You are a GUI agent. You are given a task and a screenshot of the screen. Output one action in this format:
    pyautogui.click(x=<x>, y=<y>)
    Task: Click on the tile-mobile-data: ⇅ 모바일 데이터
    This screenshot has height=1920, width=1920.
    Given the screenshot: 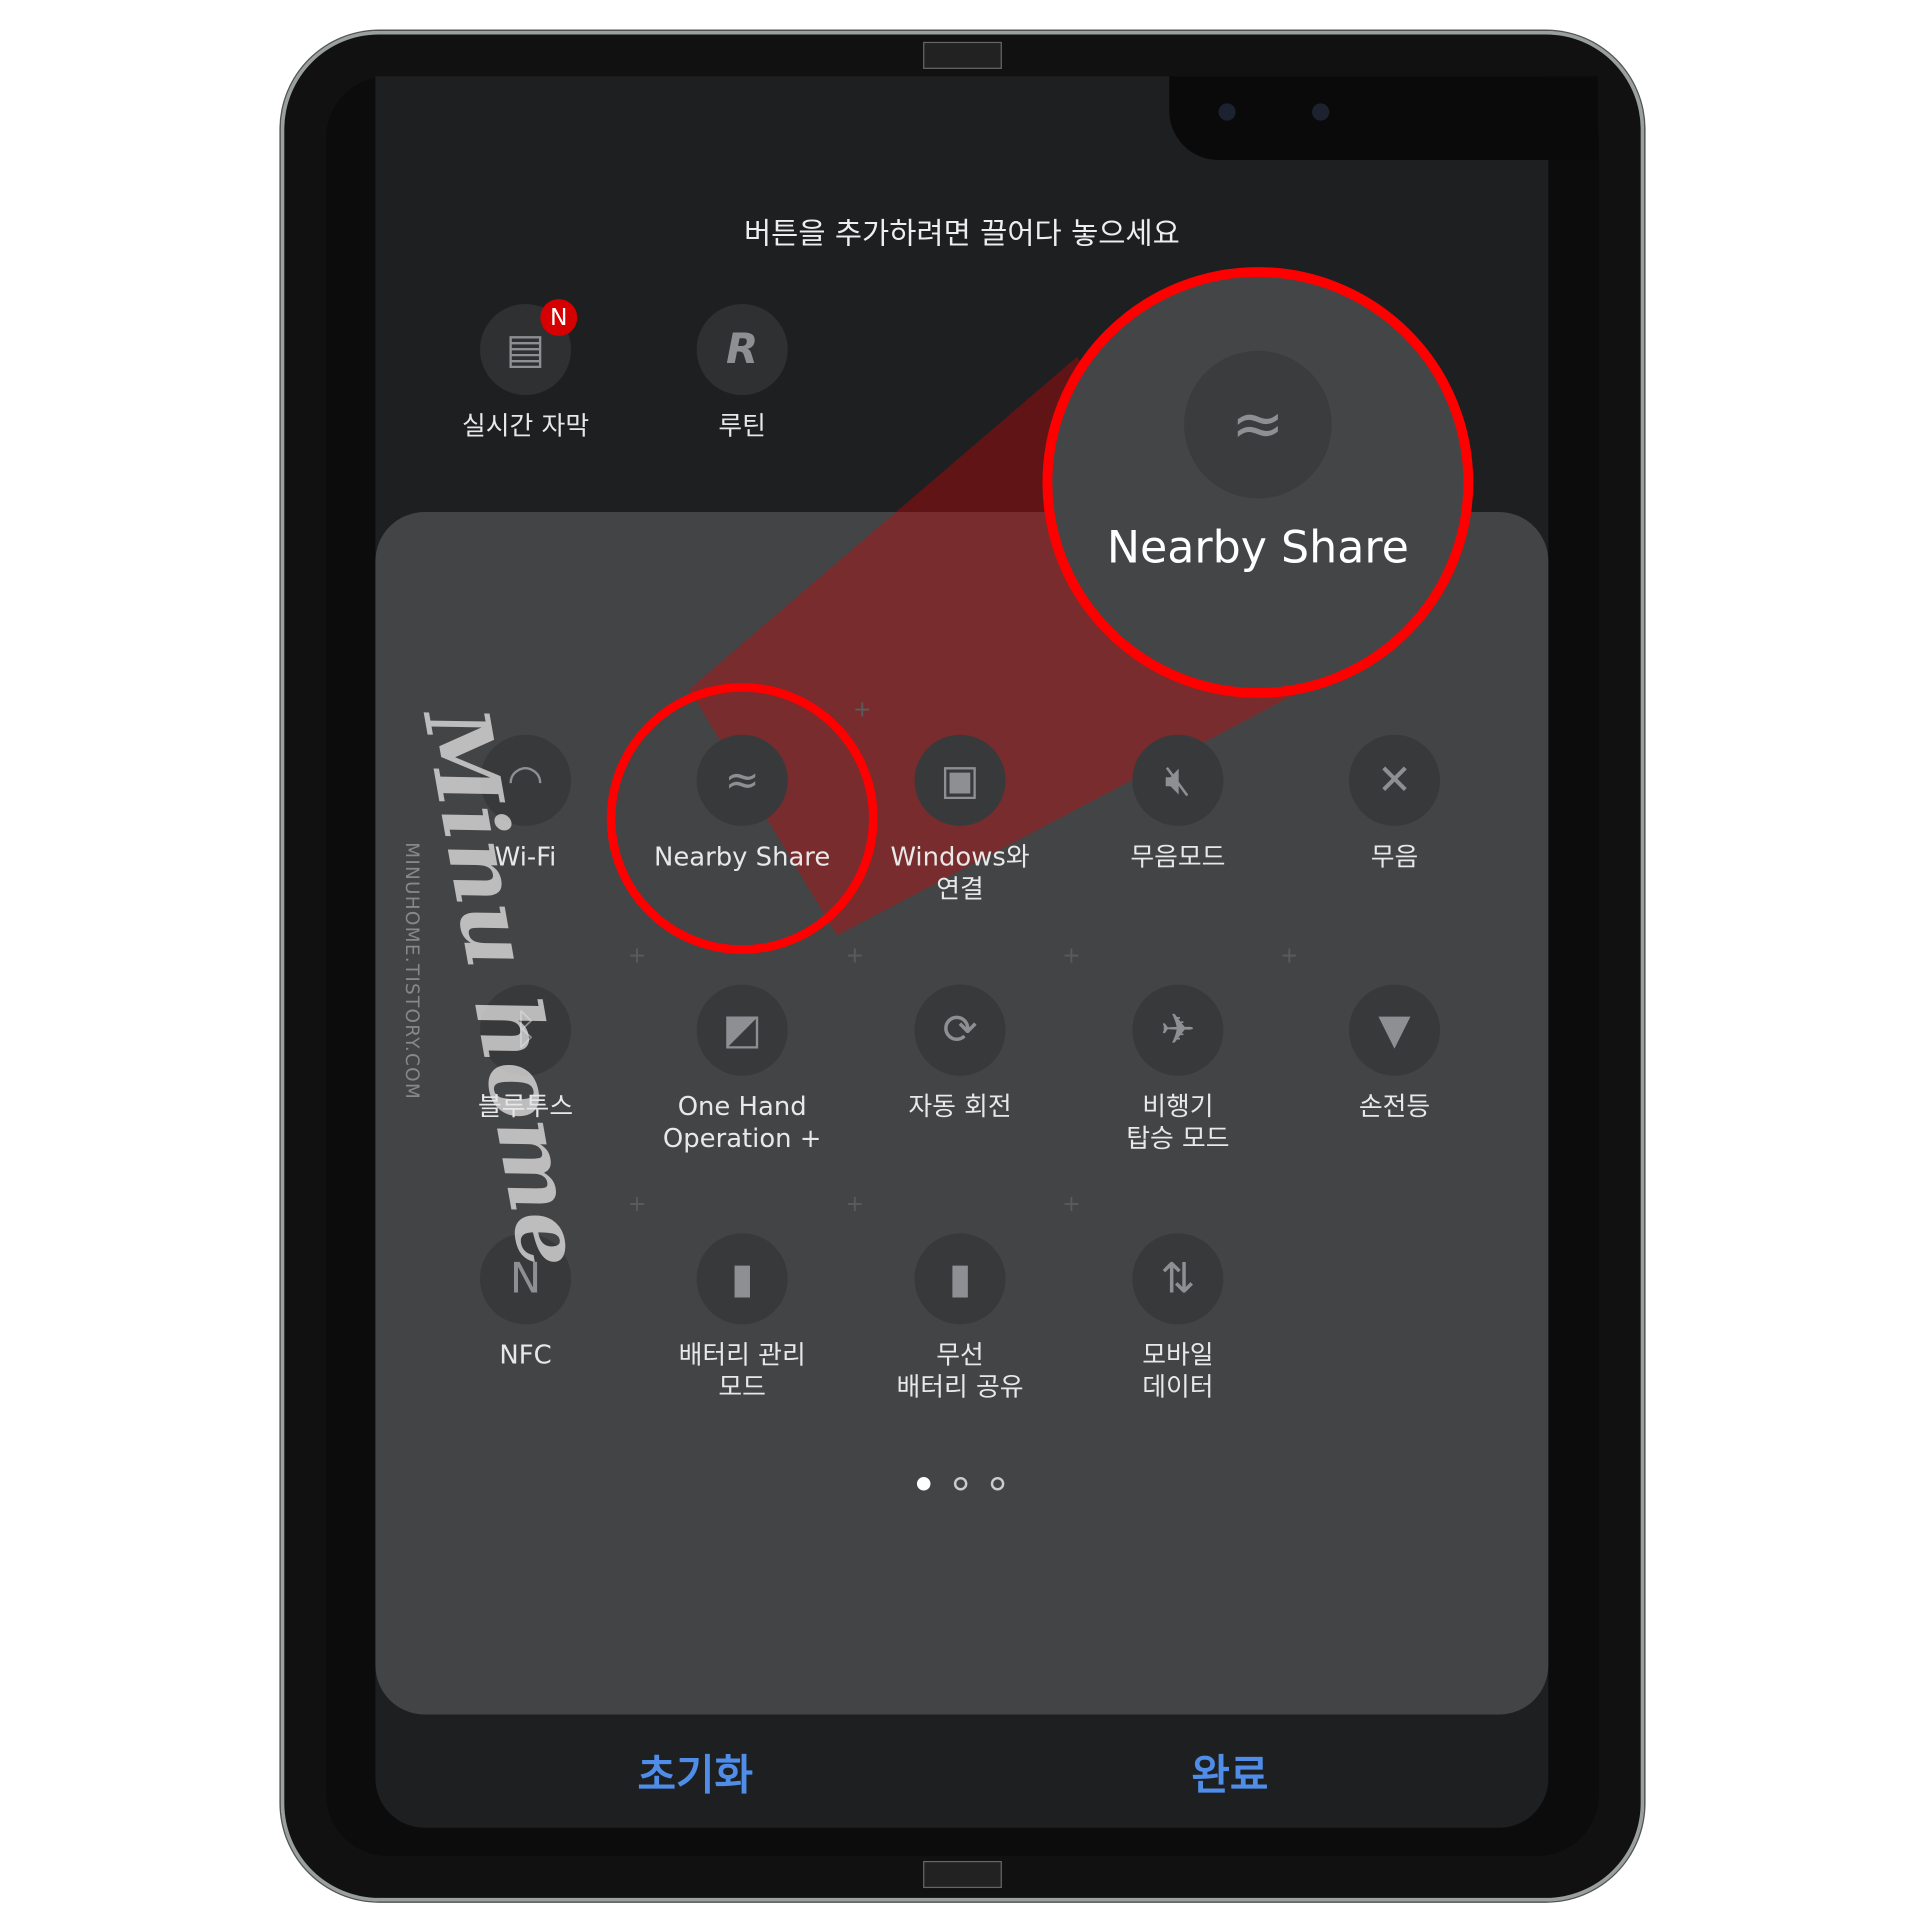 What is the action you would take?
    pyautogui.click(x=1177, y=1318)
    